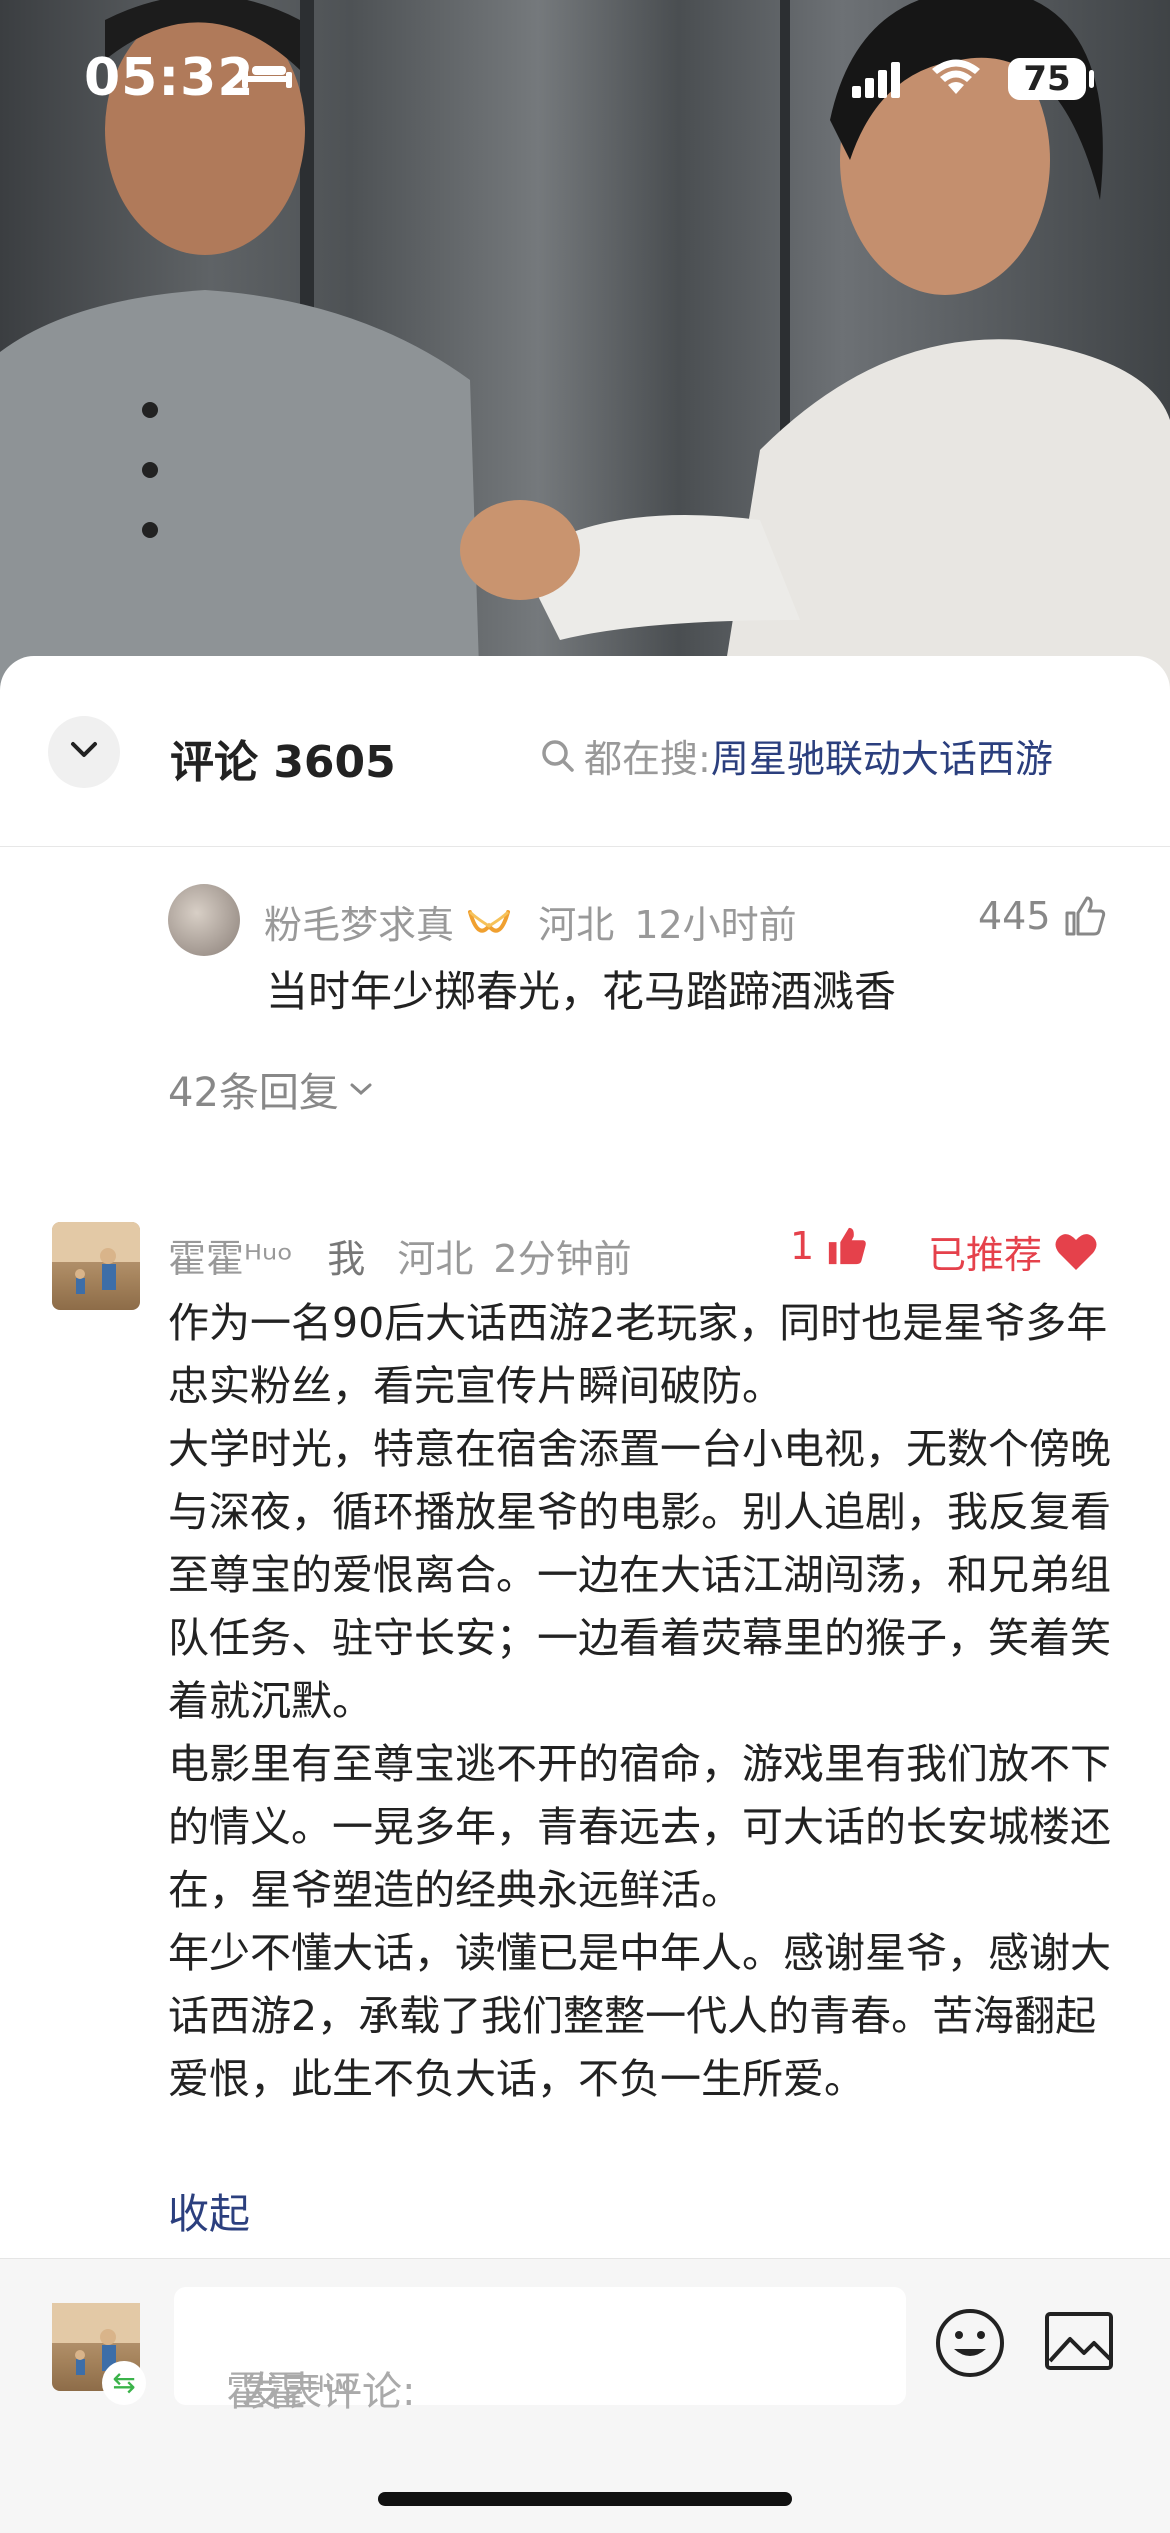 This screenshot has height=2533, width=1170. What do you see at coordinates (1091, 79) in the screenshot?
I see `battery-cap` at bounding box center [1091, 79].